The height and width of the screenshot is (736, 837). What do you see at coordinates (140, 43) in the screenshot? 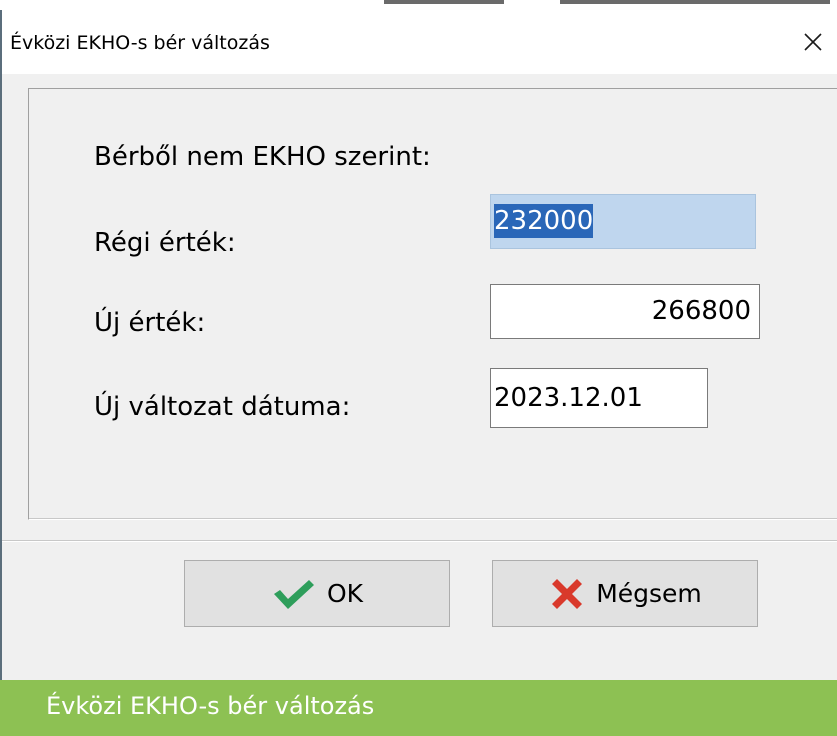
I see `dialog-title: Évközi EKHO-s bér változás` at bounding box center [140, 43].